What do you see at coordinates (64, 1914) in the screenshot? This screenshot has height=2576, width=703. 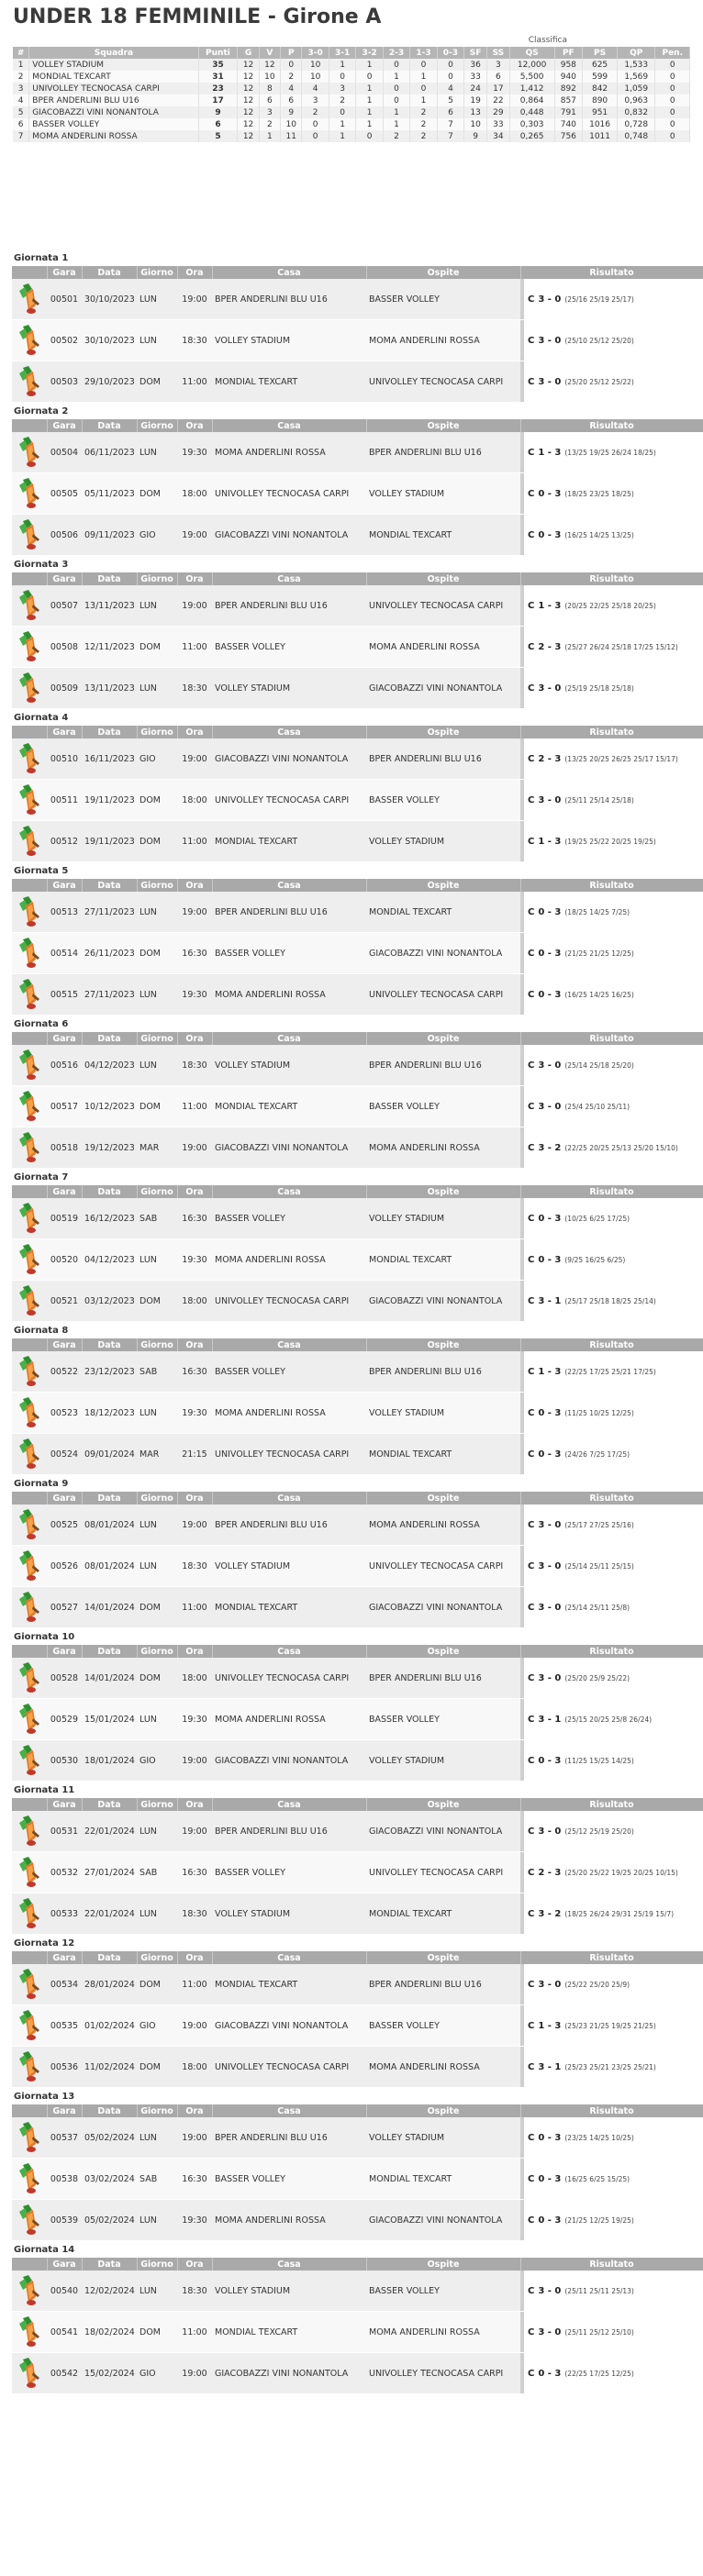 I see `match-number: 00533` at bounding box center [64, 1914].